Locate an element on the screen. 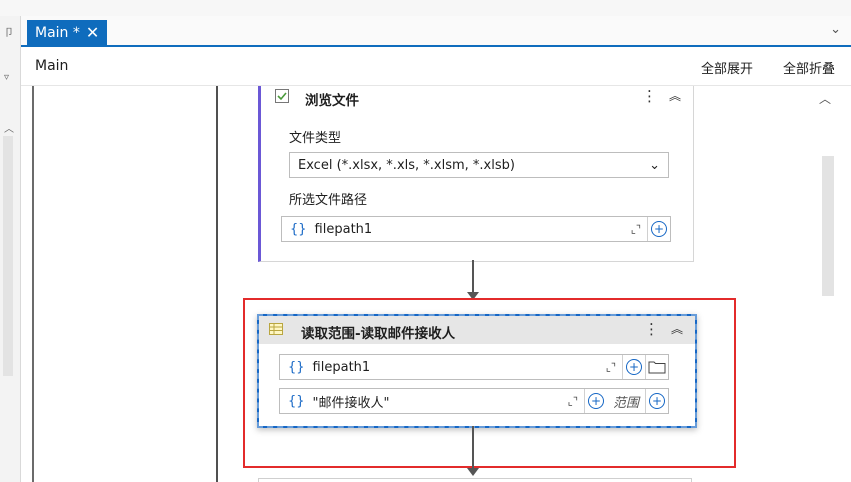  connector-arrow is located at coordinates (473, 472).